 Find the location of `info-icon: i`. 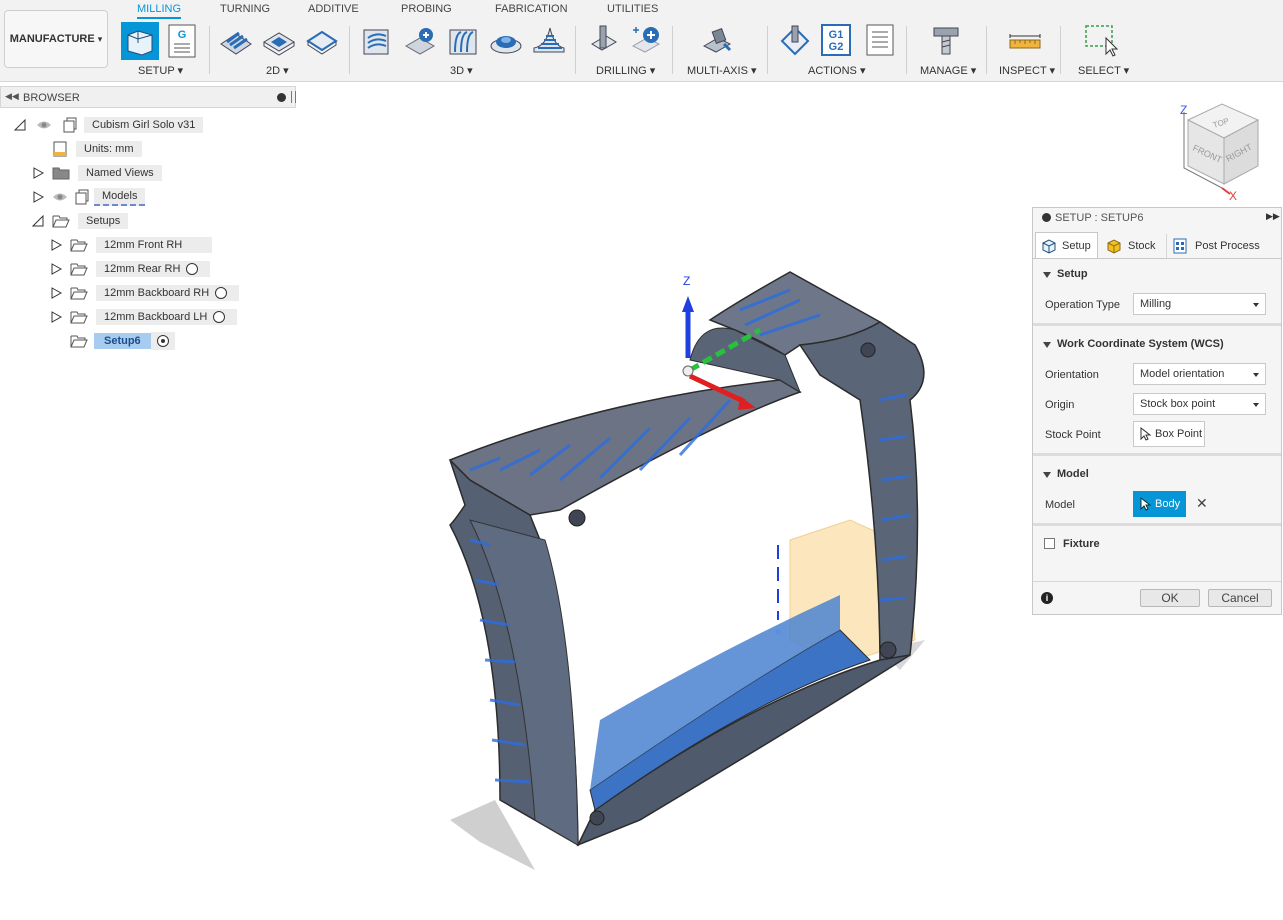

info-icon: i is located at coordinates (1047, 598).